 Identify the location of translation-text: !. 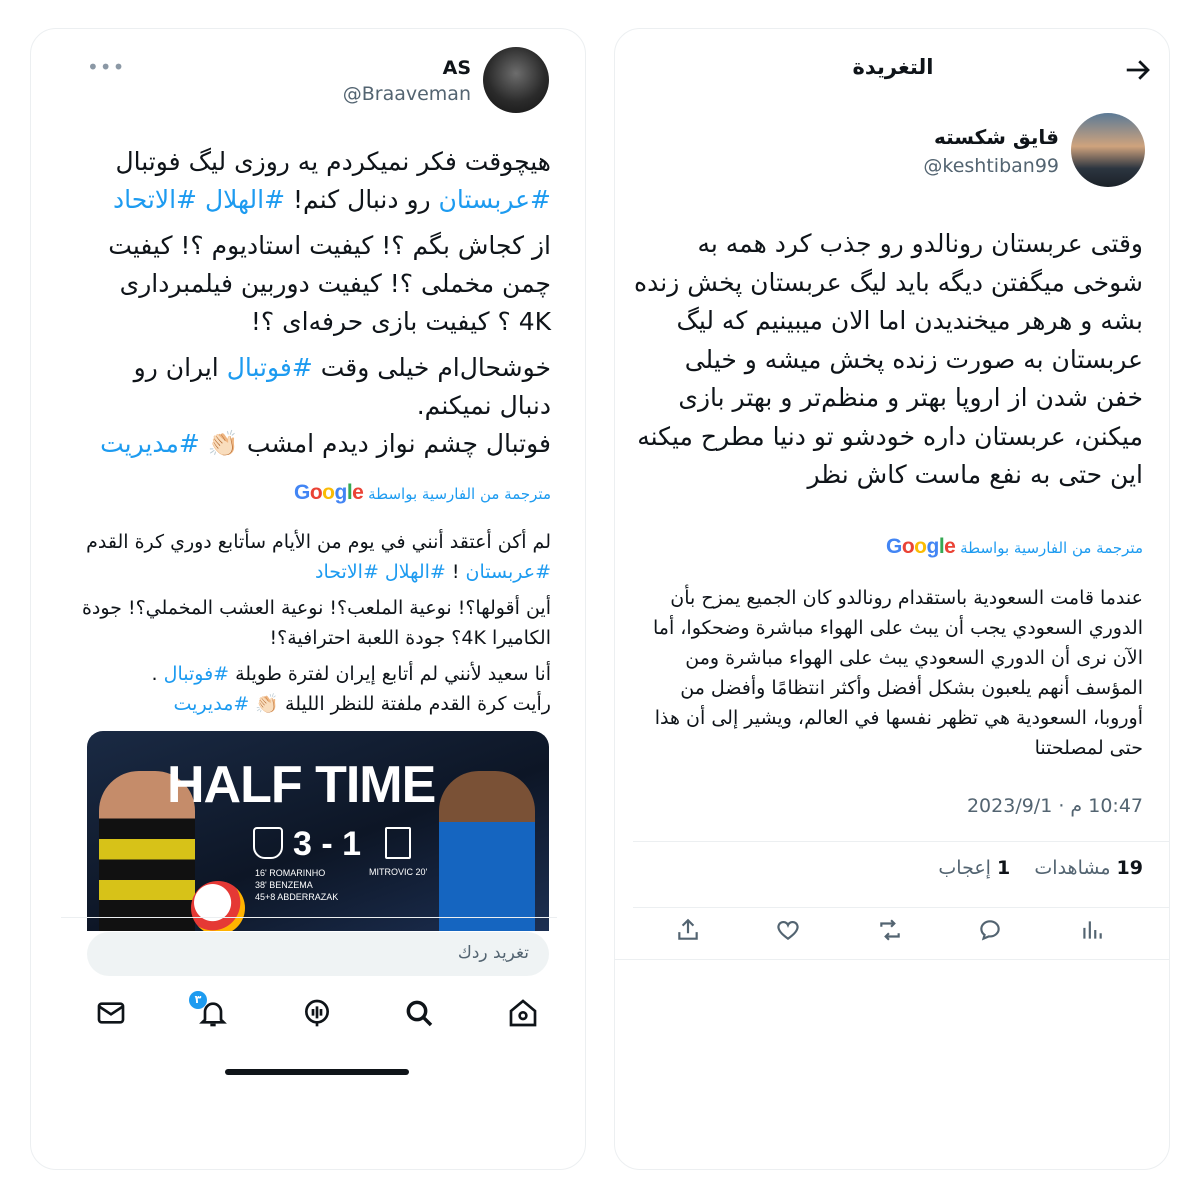
(455, 572).